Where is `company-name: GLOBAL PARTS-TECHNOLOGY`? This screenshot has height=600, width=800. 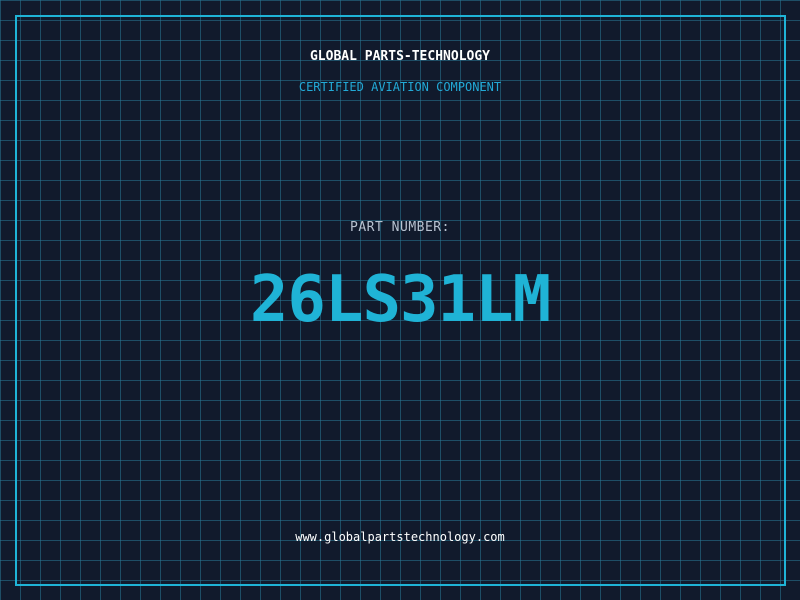 company-name: GLOBAL PARTS-TECHNOLOGY is located at coordinates (399, 56).